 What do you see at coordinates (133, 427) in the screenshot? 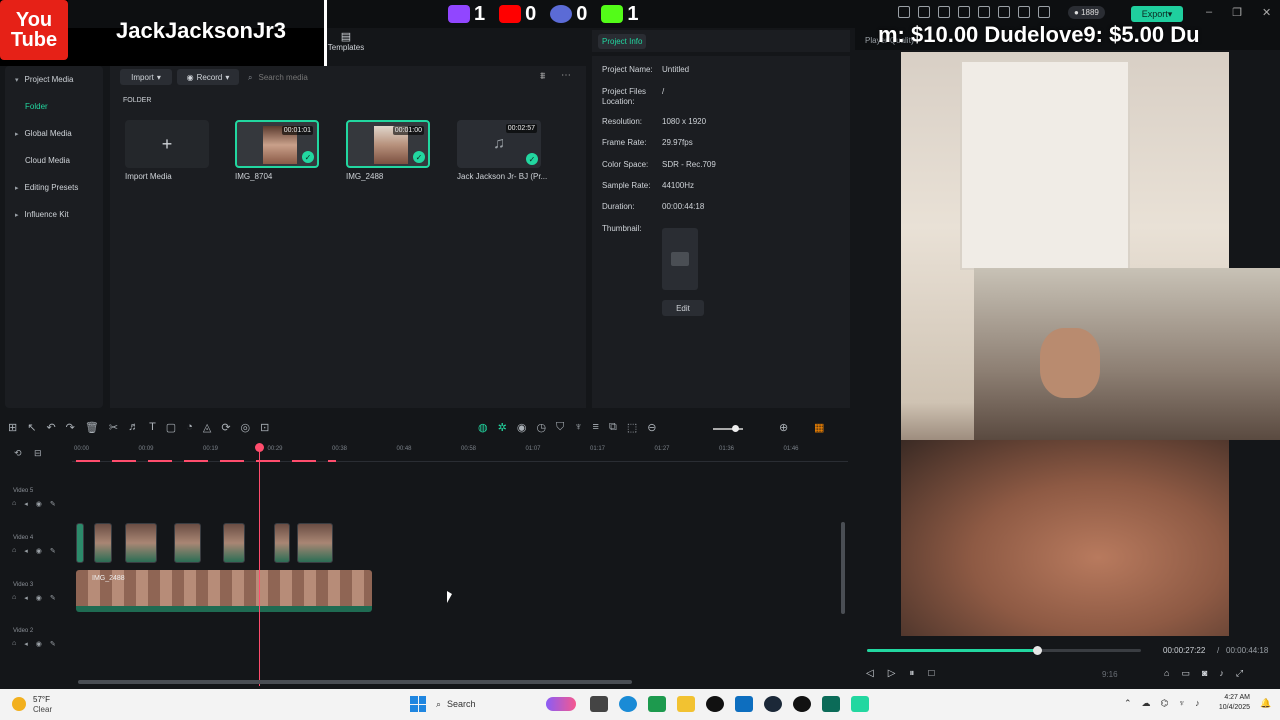
I see `audio-icon: ♬` at bounding box center [133, 427].